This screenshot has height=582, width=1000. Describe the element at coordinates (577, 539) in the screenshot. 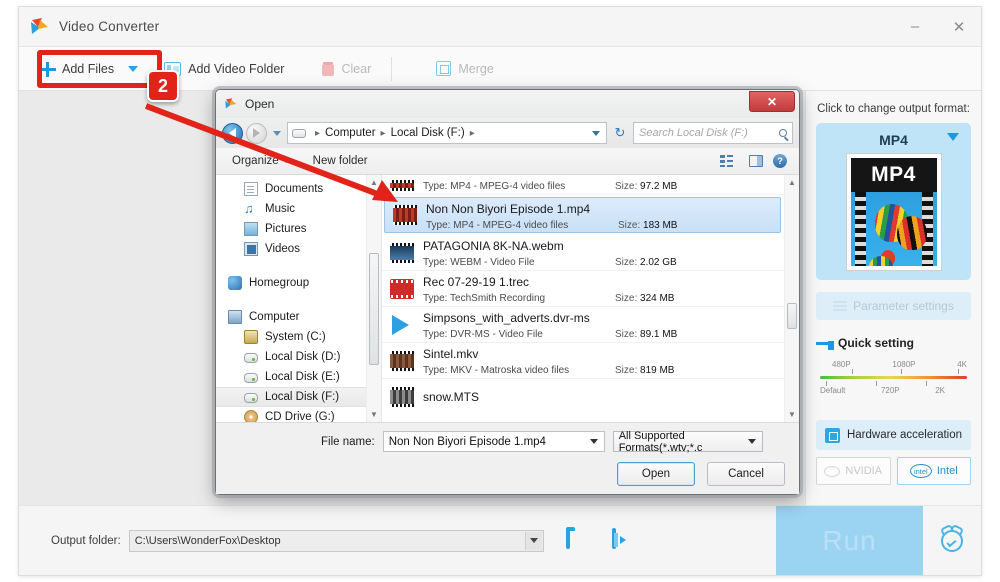

I see `open-output-folder-button` at that location.